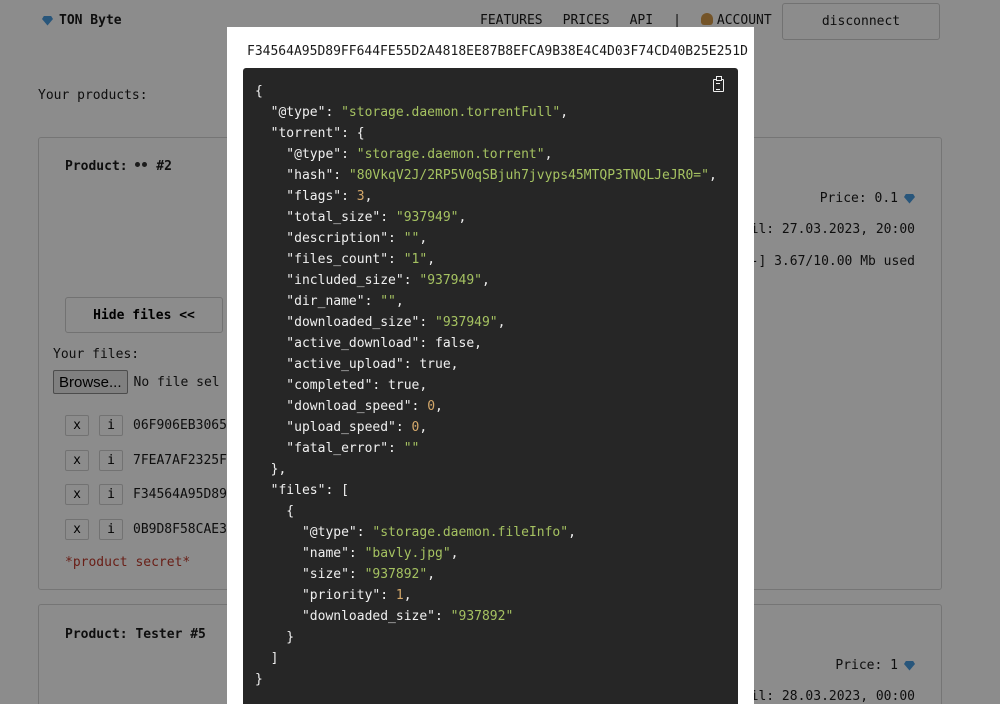 This screenshot has width=1000, height=704. I want to click on code-line: "total_size": "937949",, so click(490, 217).